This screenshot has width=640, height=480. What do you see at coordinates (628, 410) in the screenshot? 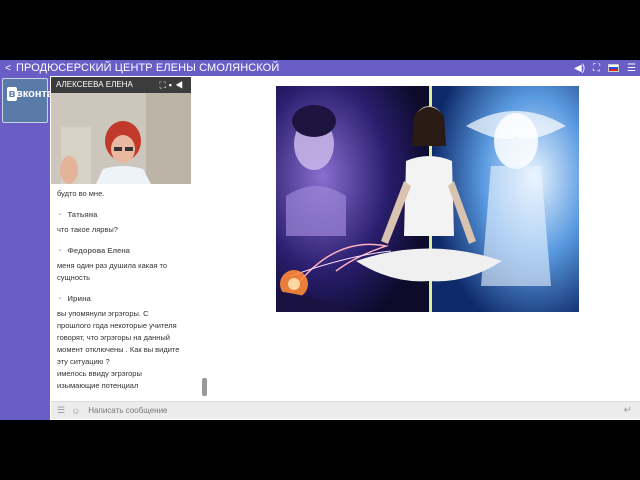
I see `send-icon: ↵` at bounding box center [628, 410].